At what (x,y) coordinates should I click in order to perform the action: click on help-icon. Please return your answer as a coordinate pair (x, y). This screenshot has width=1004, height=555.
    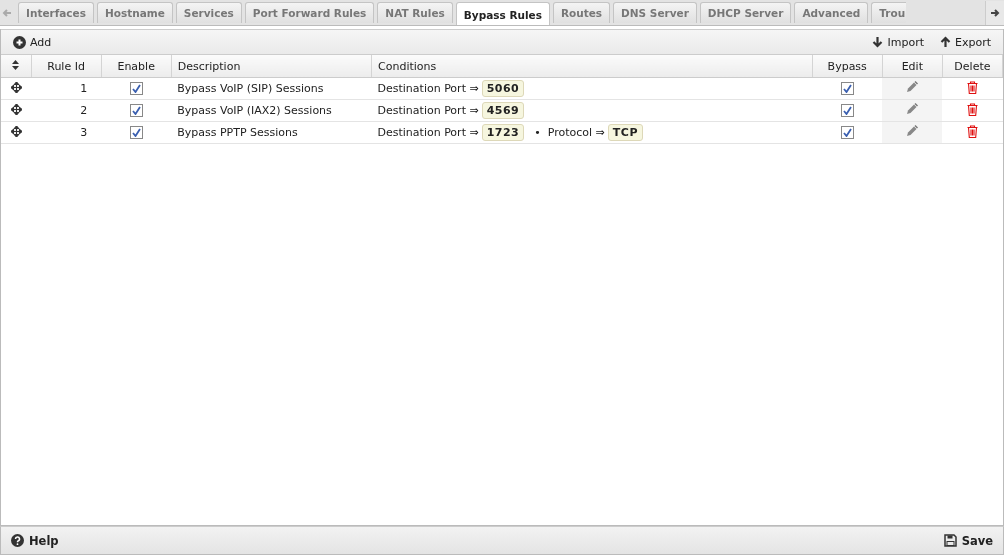
    Looking at the image, I should click on (17, 540).